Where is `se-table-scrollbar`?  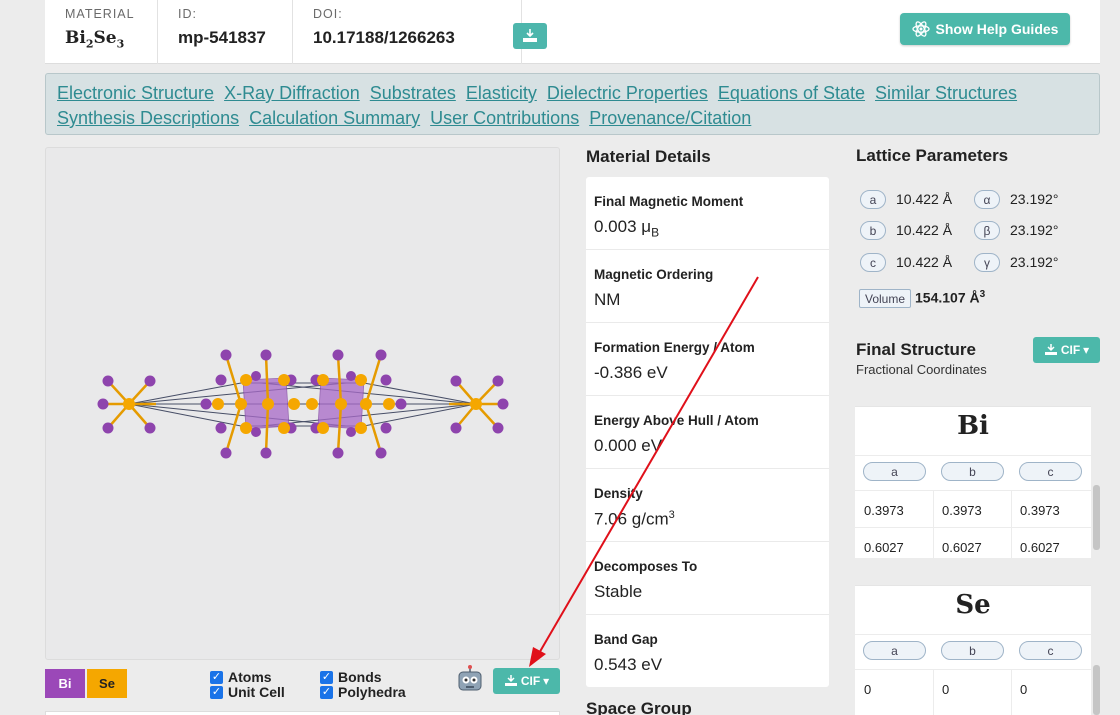
se-table-scrollbar is located at coordinates (1096, 690).